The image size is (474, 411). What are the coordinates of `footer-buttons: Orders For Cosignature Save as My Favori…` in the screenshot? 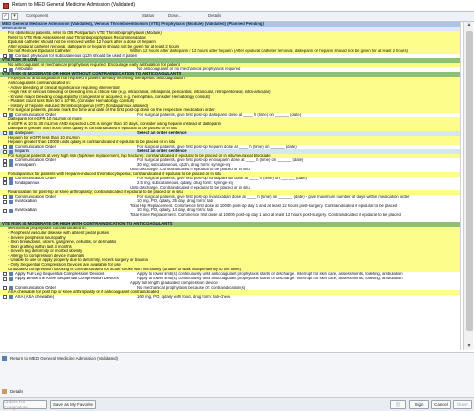 It's located at (237, 404).